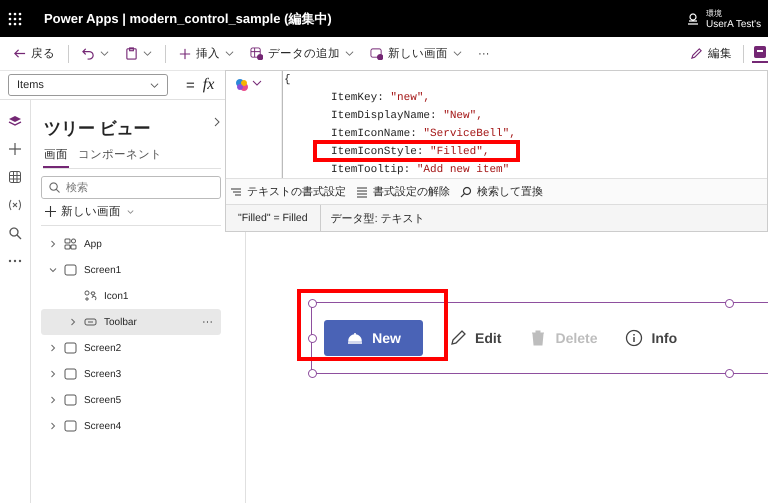 The height and width of the screenshot is (503, 768). I want to click on code-line: {, so click(287, 80).